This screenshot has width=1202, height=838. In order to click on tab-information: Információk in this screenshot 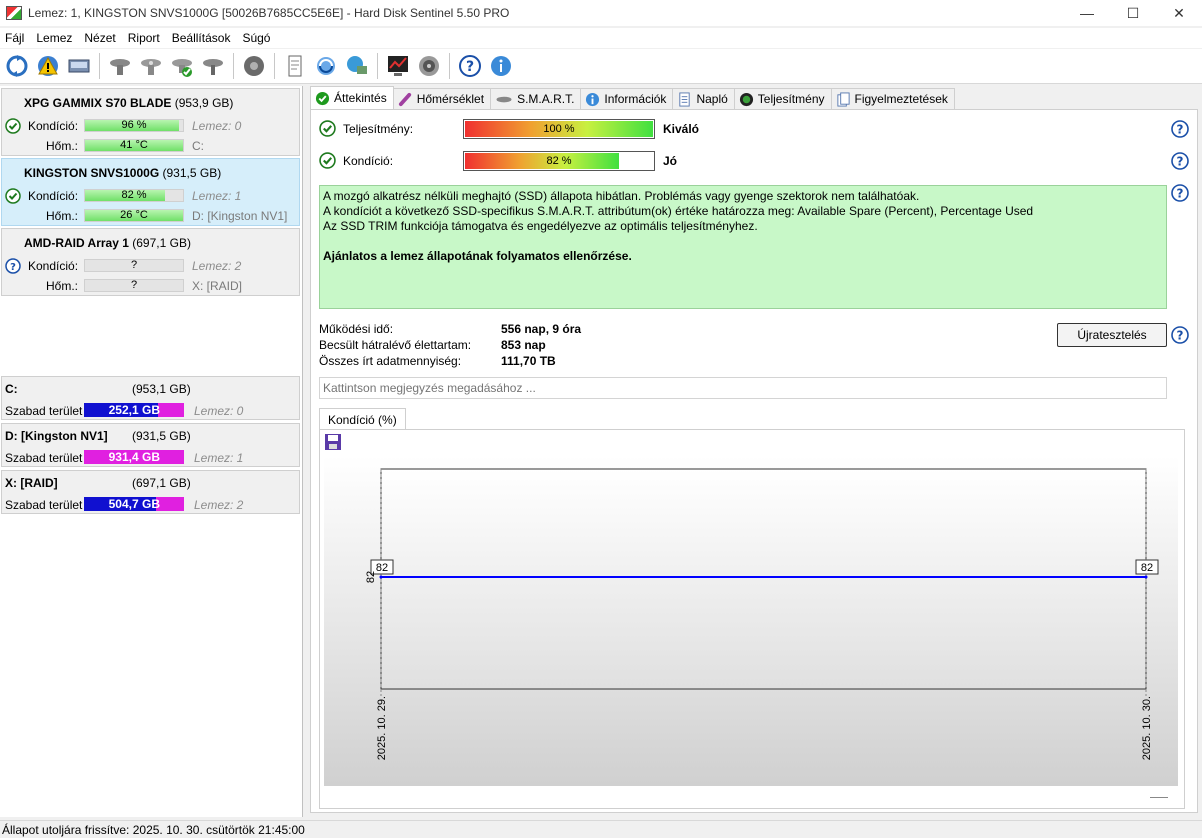, I will do `click(627, 98)`.